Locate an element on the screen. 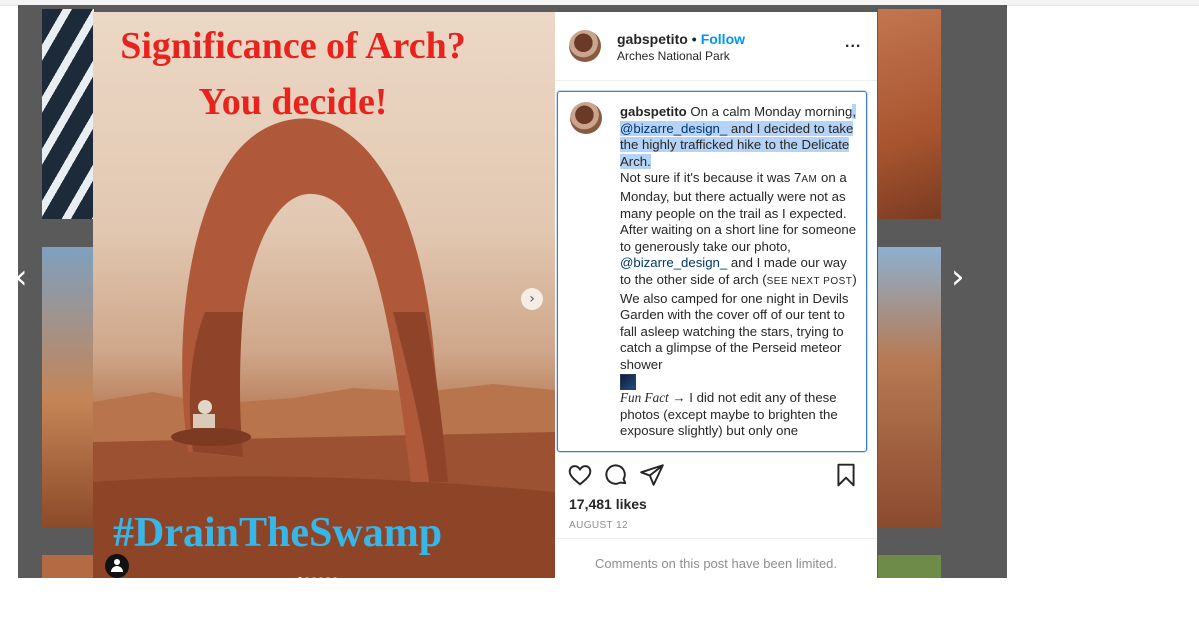 The width and height of the screenshot is (1199, 620). overlay-title-line1: Significance of Arch? is located at coordinates (293, 46).